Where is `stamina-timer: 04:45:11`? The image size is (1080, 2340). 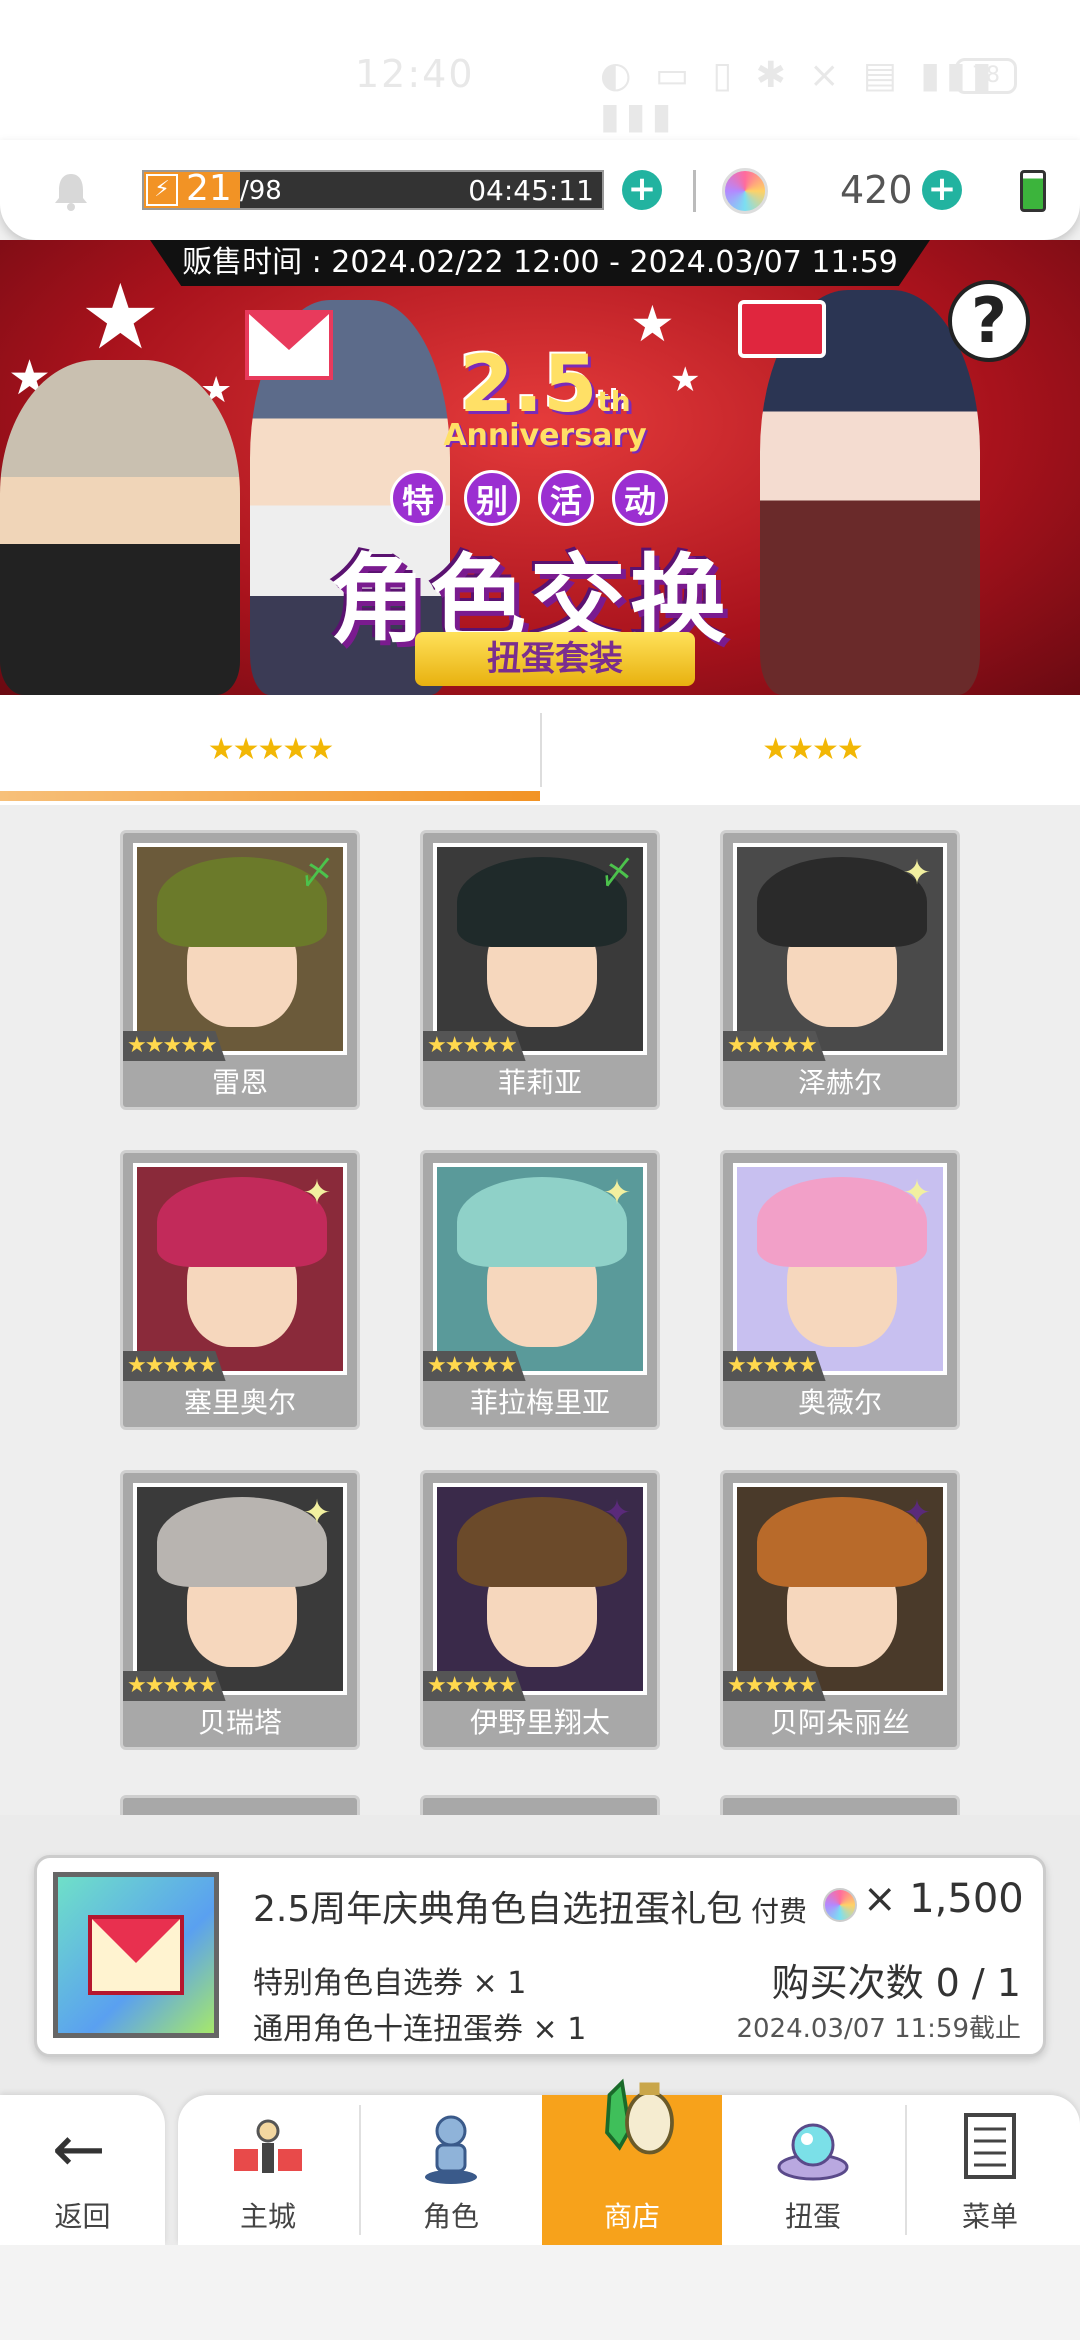
stamina-timer: 04:45:11 is located at coordinates (531, 190).